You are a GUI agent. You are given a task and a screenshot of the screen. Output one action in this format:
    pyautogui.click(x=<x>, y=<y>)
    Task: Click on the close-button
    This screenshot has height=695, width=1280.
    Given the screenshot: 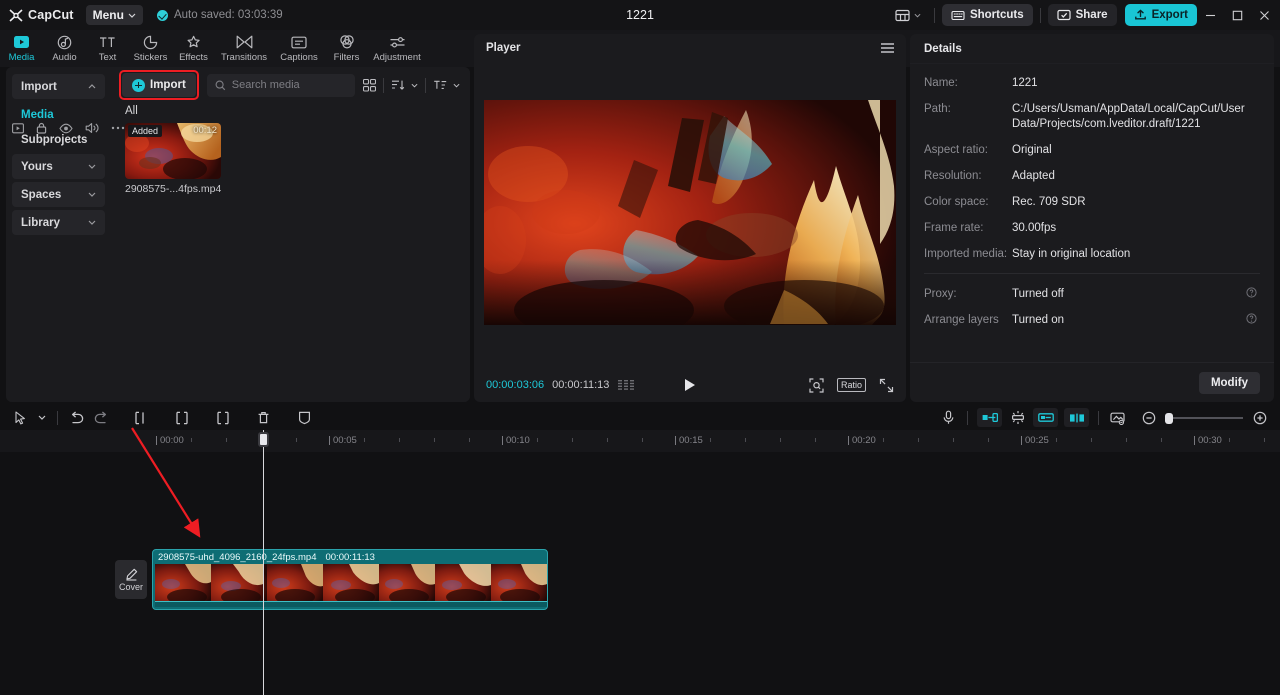 What is the action you would take?
    pyautogui.click(x=1264, y=15)
    